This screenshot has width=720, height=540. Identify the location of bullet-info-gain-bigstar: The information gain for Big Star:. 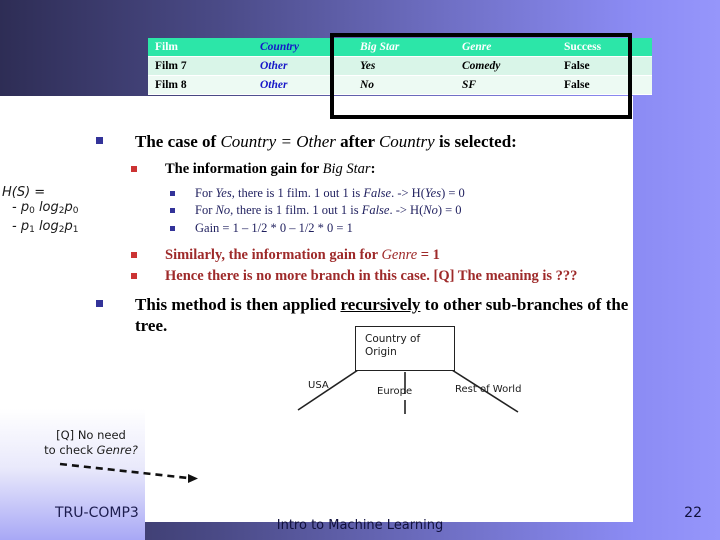
(391, 169).